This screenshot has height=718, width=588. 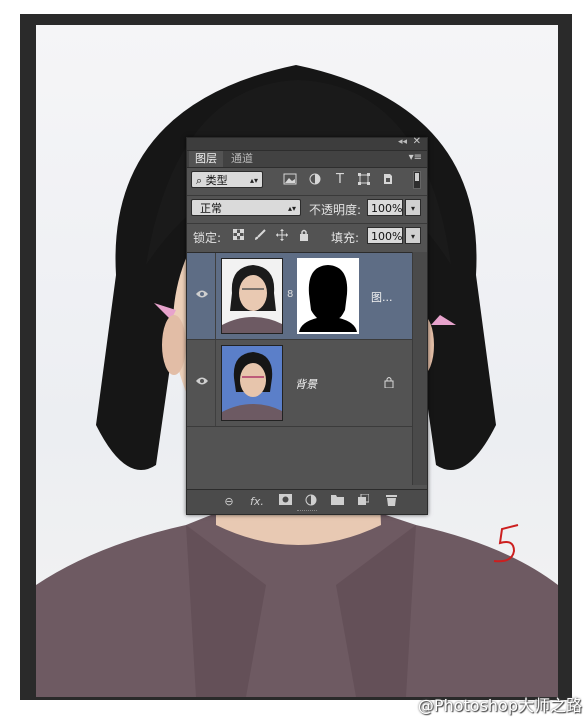 I want to click on close-icon: ✕, so click(x=417, y=141).